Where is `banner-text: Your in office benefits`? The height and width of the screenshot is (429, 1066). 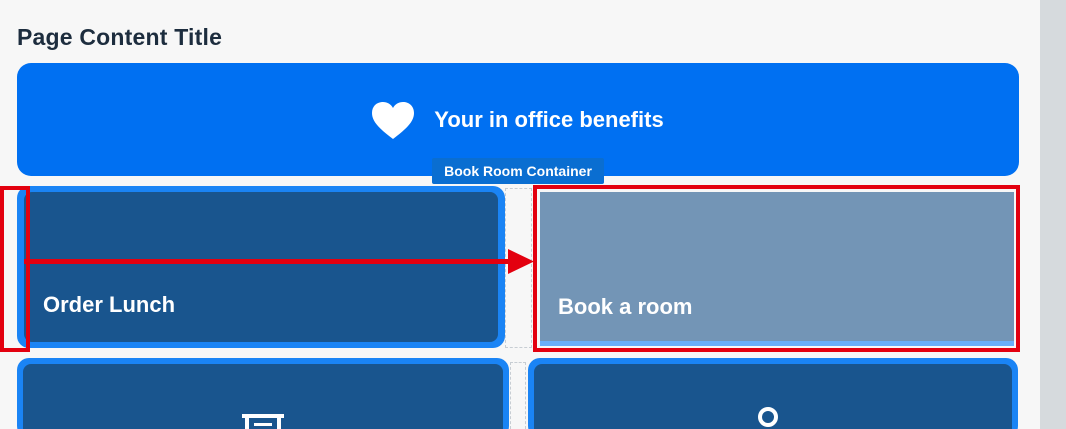 banner-text: Your in office benefits is located at coordinates (549, 119).